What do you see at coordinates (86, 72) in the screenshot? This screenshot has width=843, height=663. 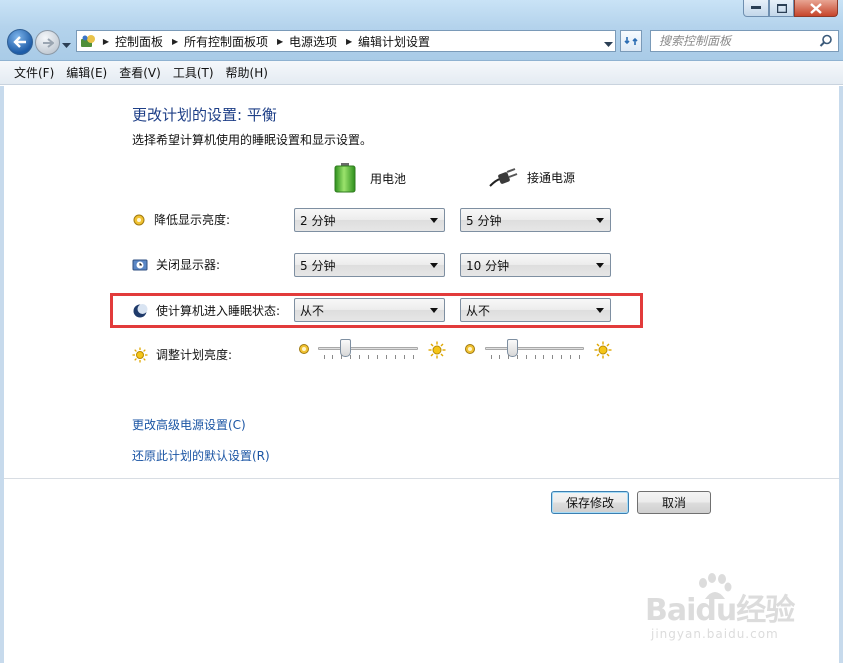 I see `menu-edit: 编辑(E)` at bounding box center [86, 72].